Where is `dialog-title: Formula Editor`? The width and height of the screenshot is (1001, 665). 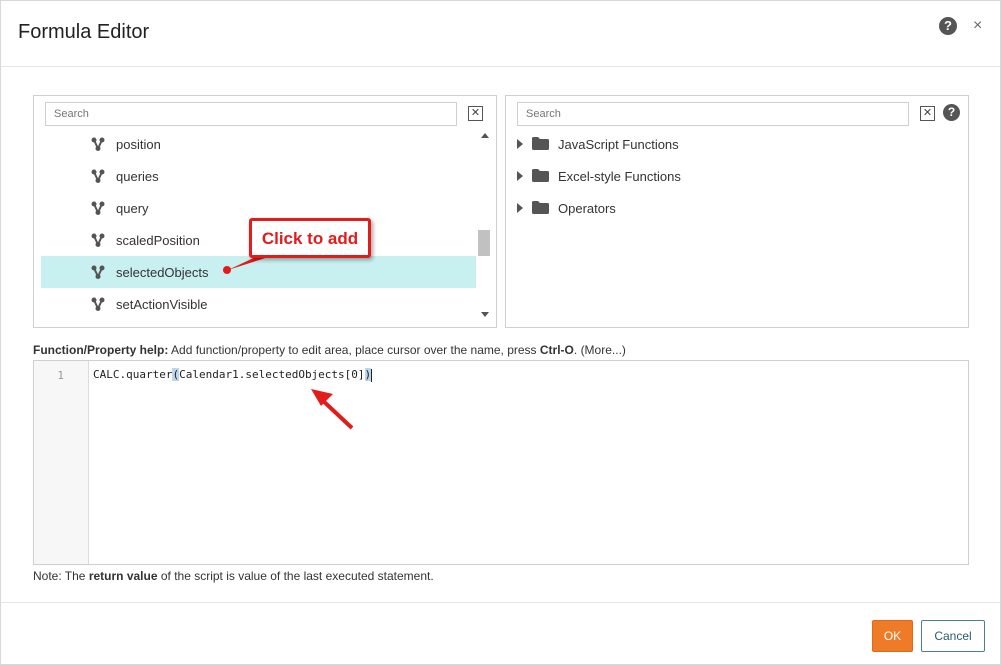
dialog-title: Formula Editor is located at coordinates (84, 32).